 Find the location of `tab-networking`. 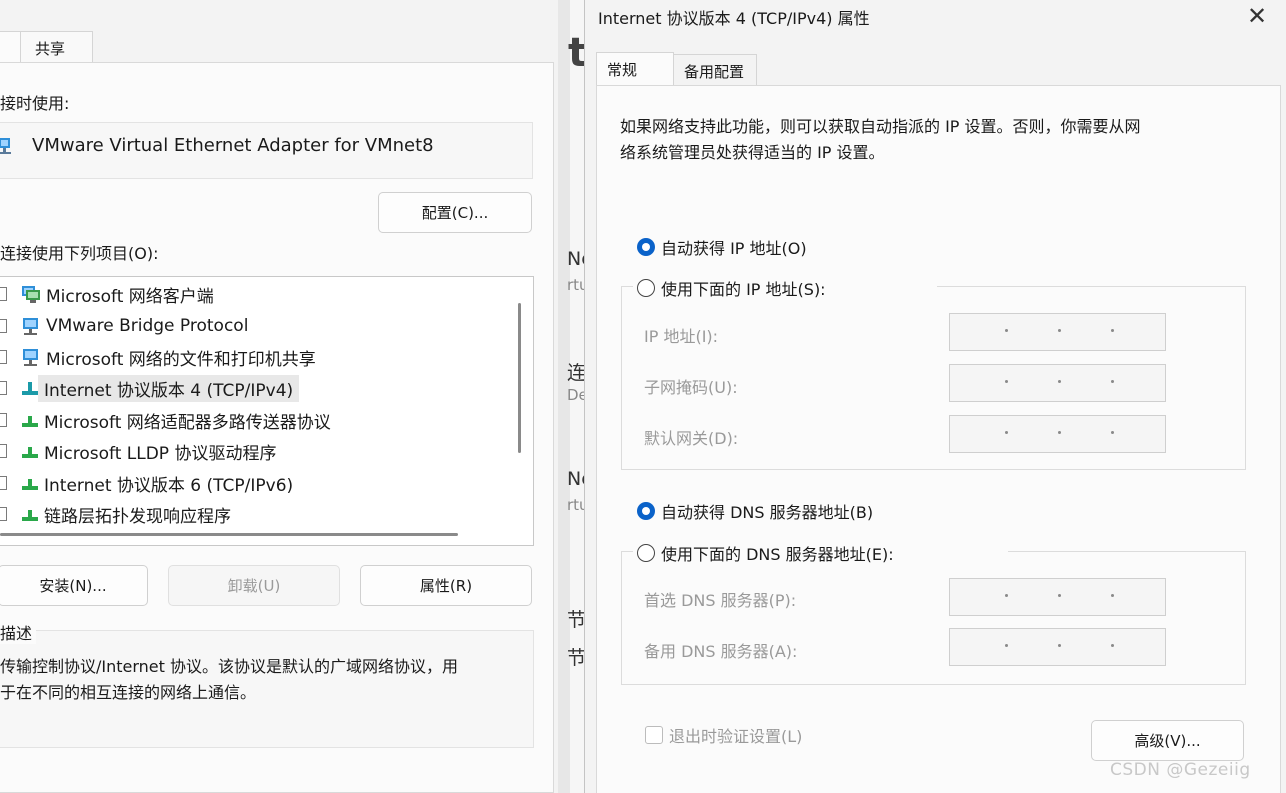

tab-networking is located at coordinates (10, 47).